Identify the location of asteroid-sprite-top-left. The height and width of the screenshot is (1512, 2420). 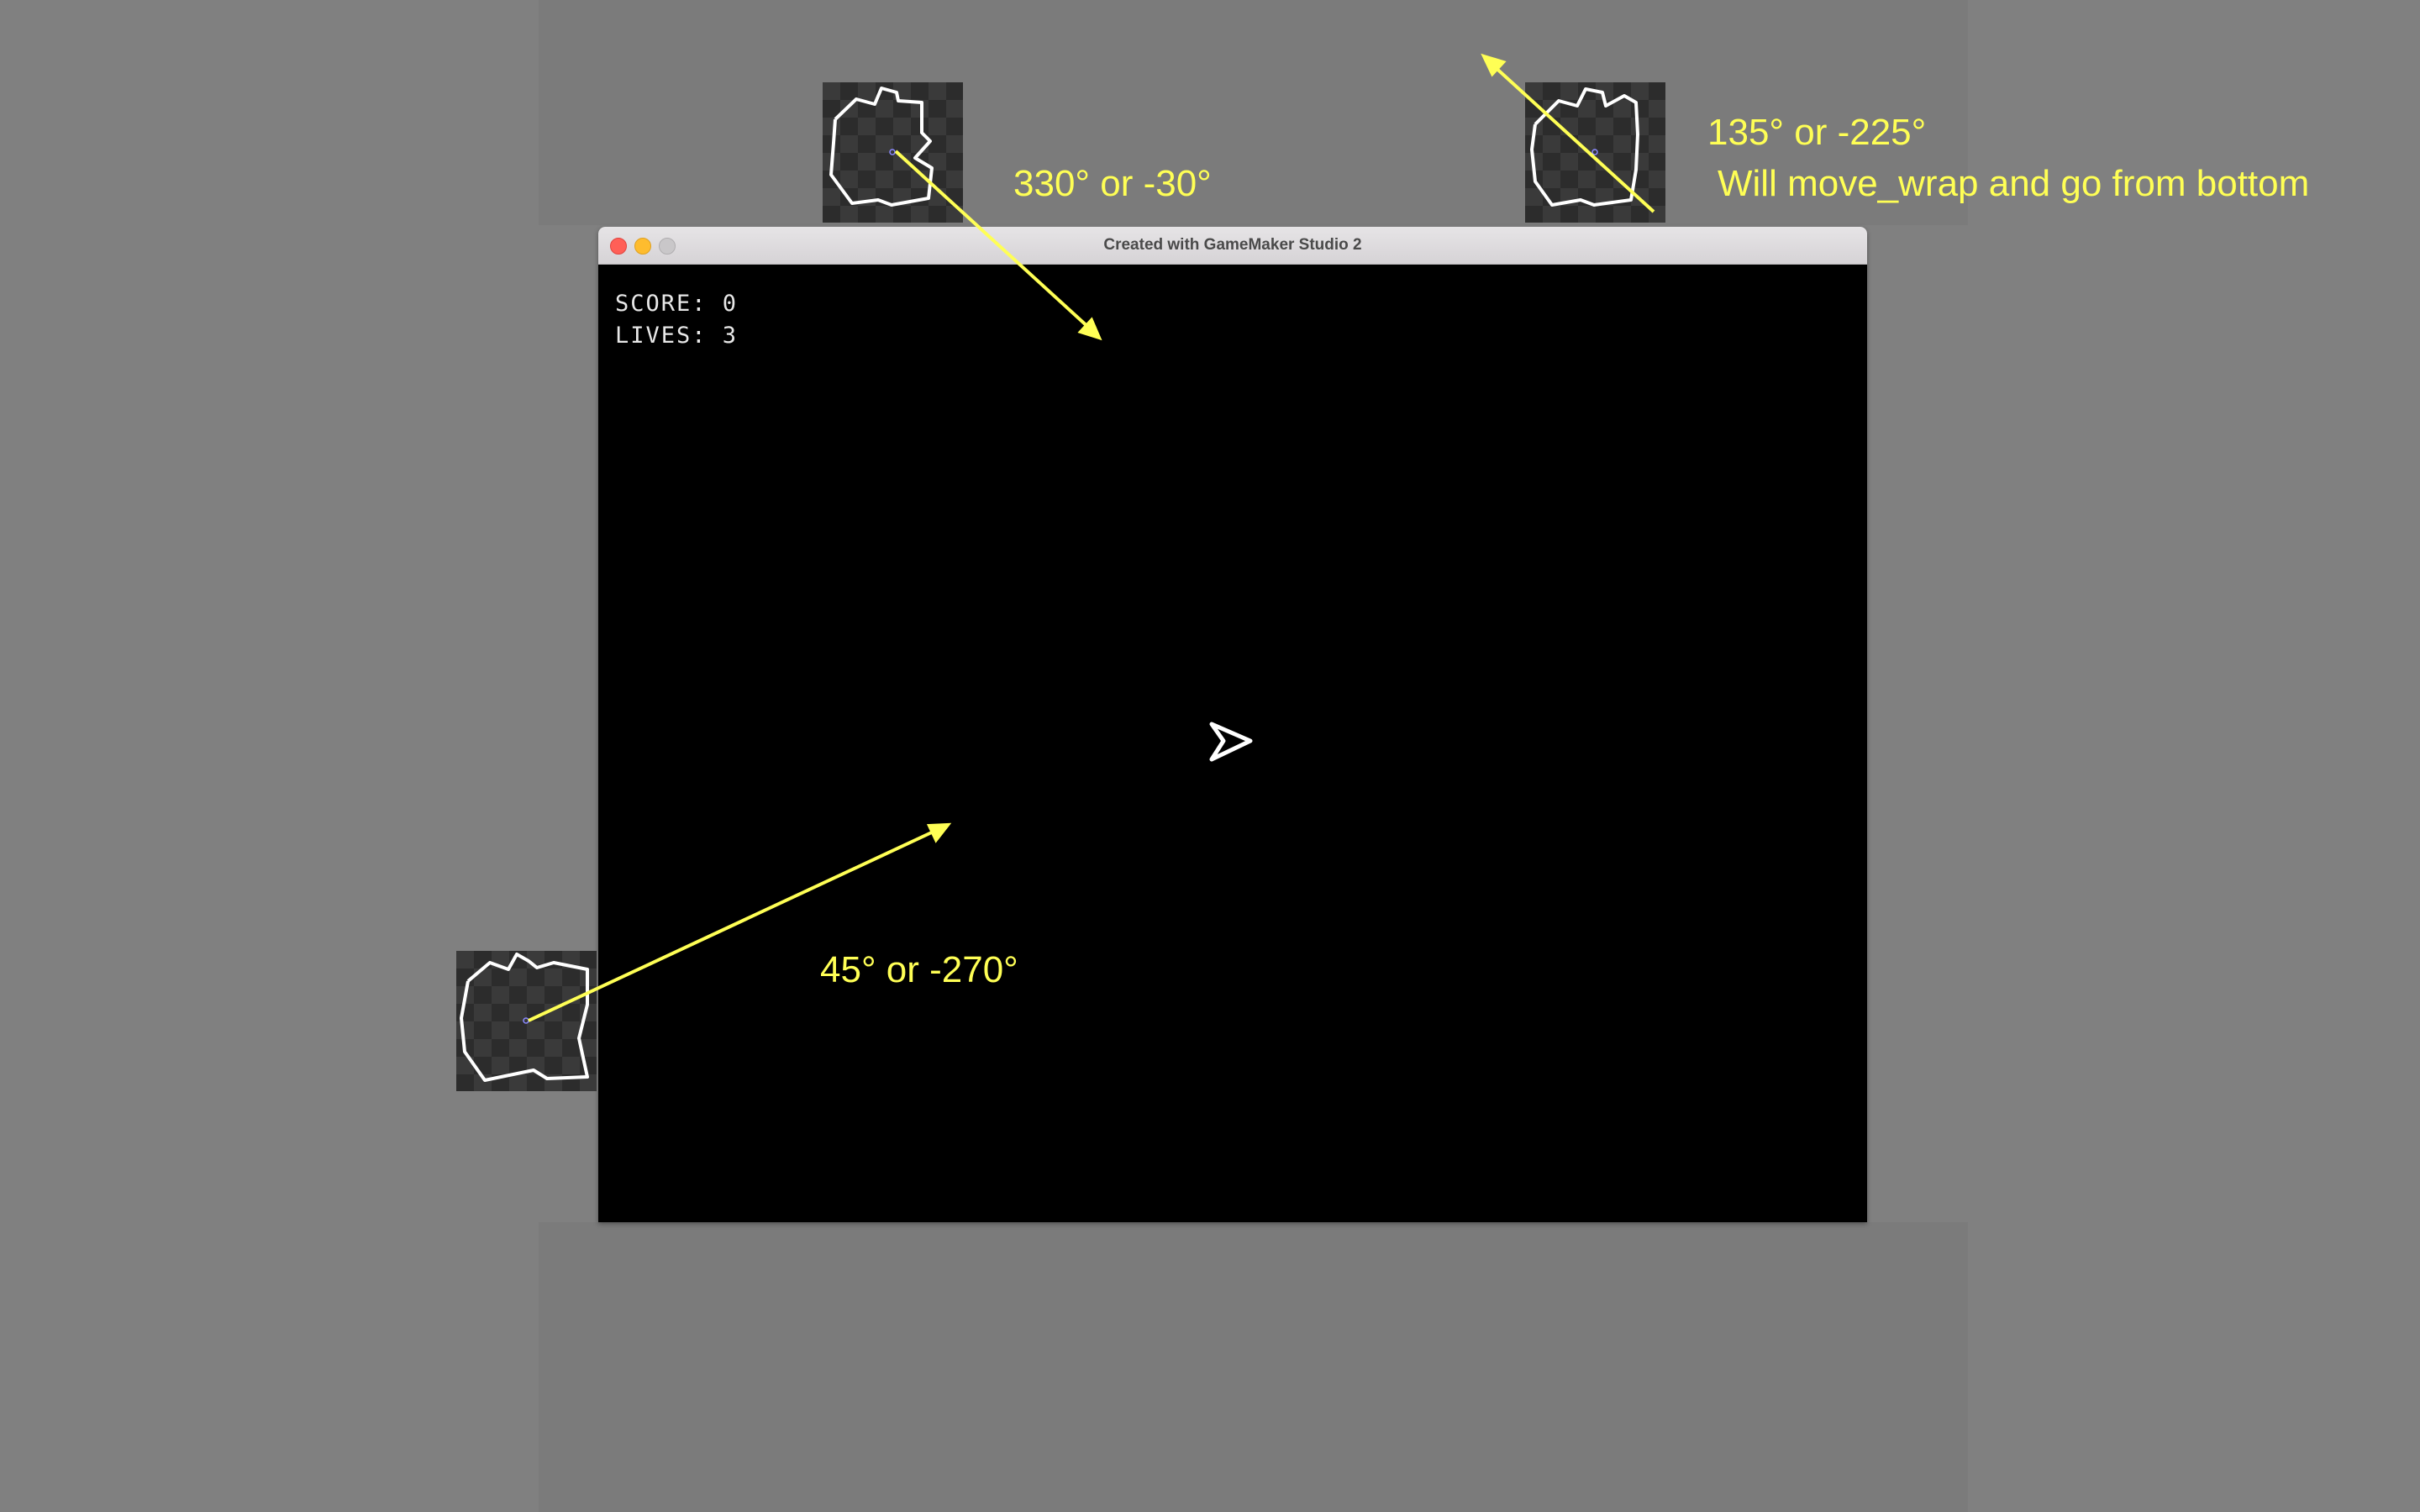
(893, 152).